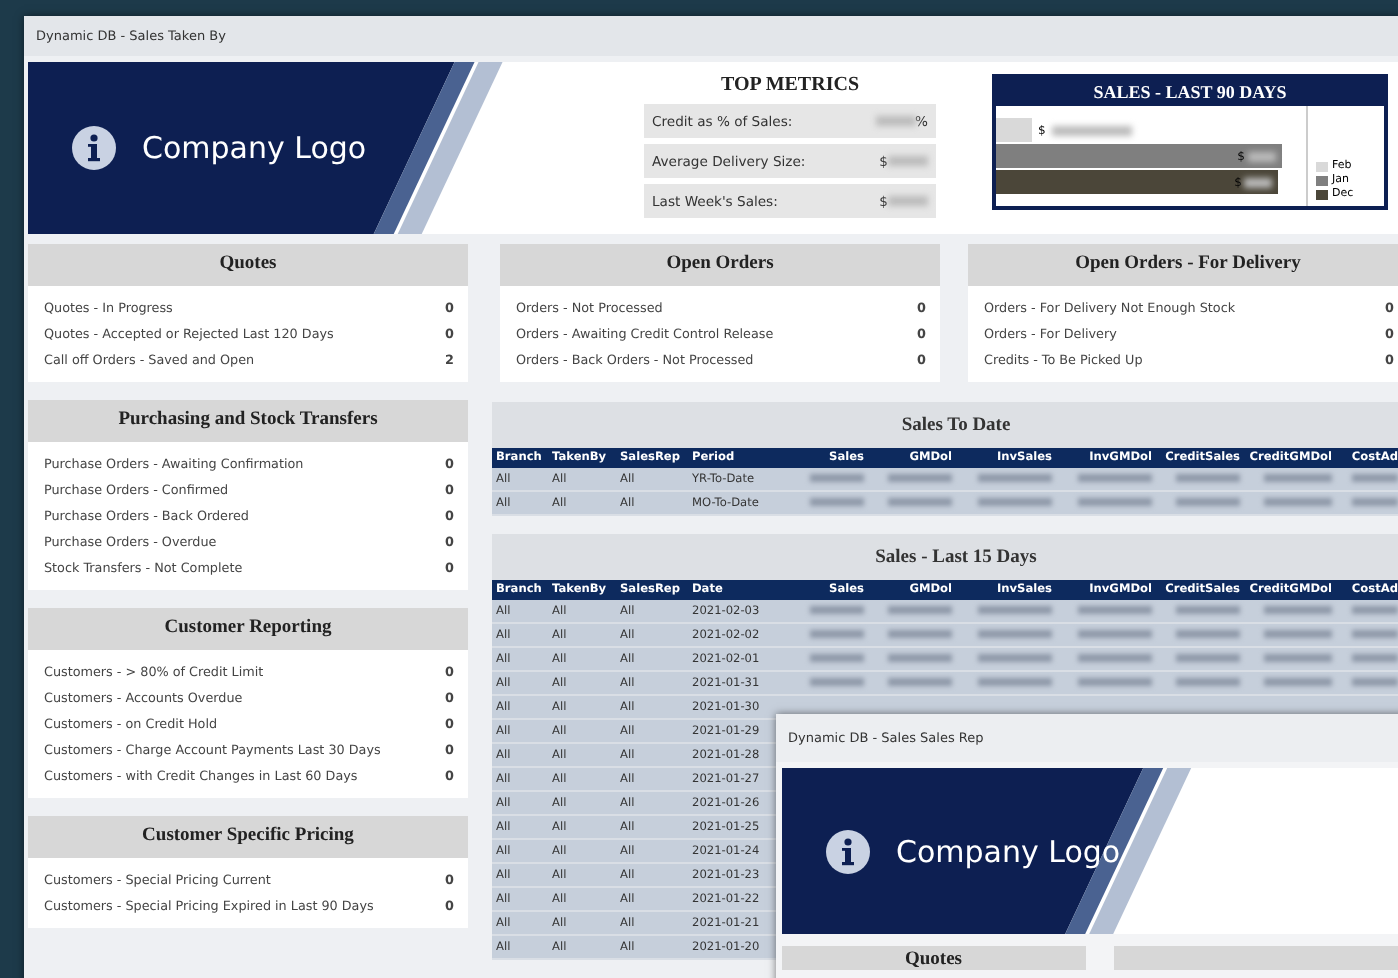  What do you see at coordinates (248, 421) in the screenshot?
I see `card-header: Purchasing and Stock Transfers` at bounding box center [248, 421].